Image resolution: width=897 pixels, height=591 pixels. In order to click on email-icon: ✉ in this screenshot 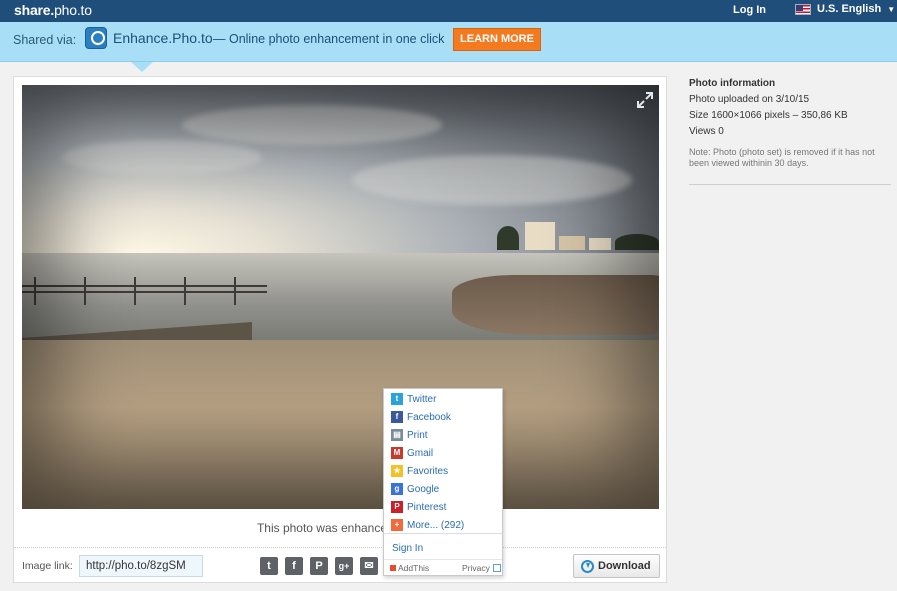, I will do `click(369, 566)`.